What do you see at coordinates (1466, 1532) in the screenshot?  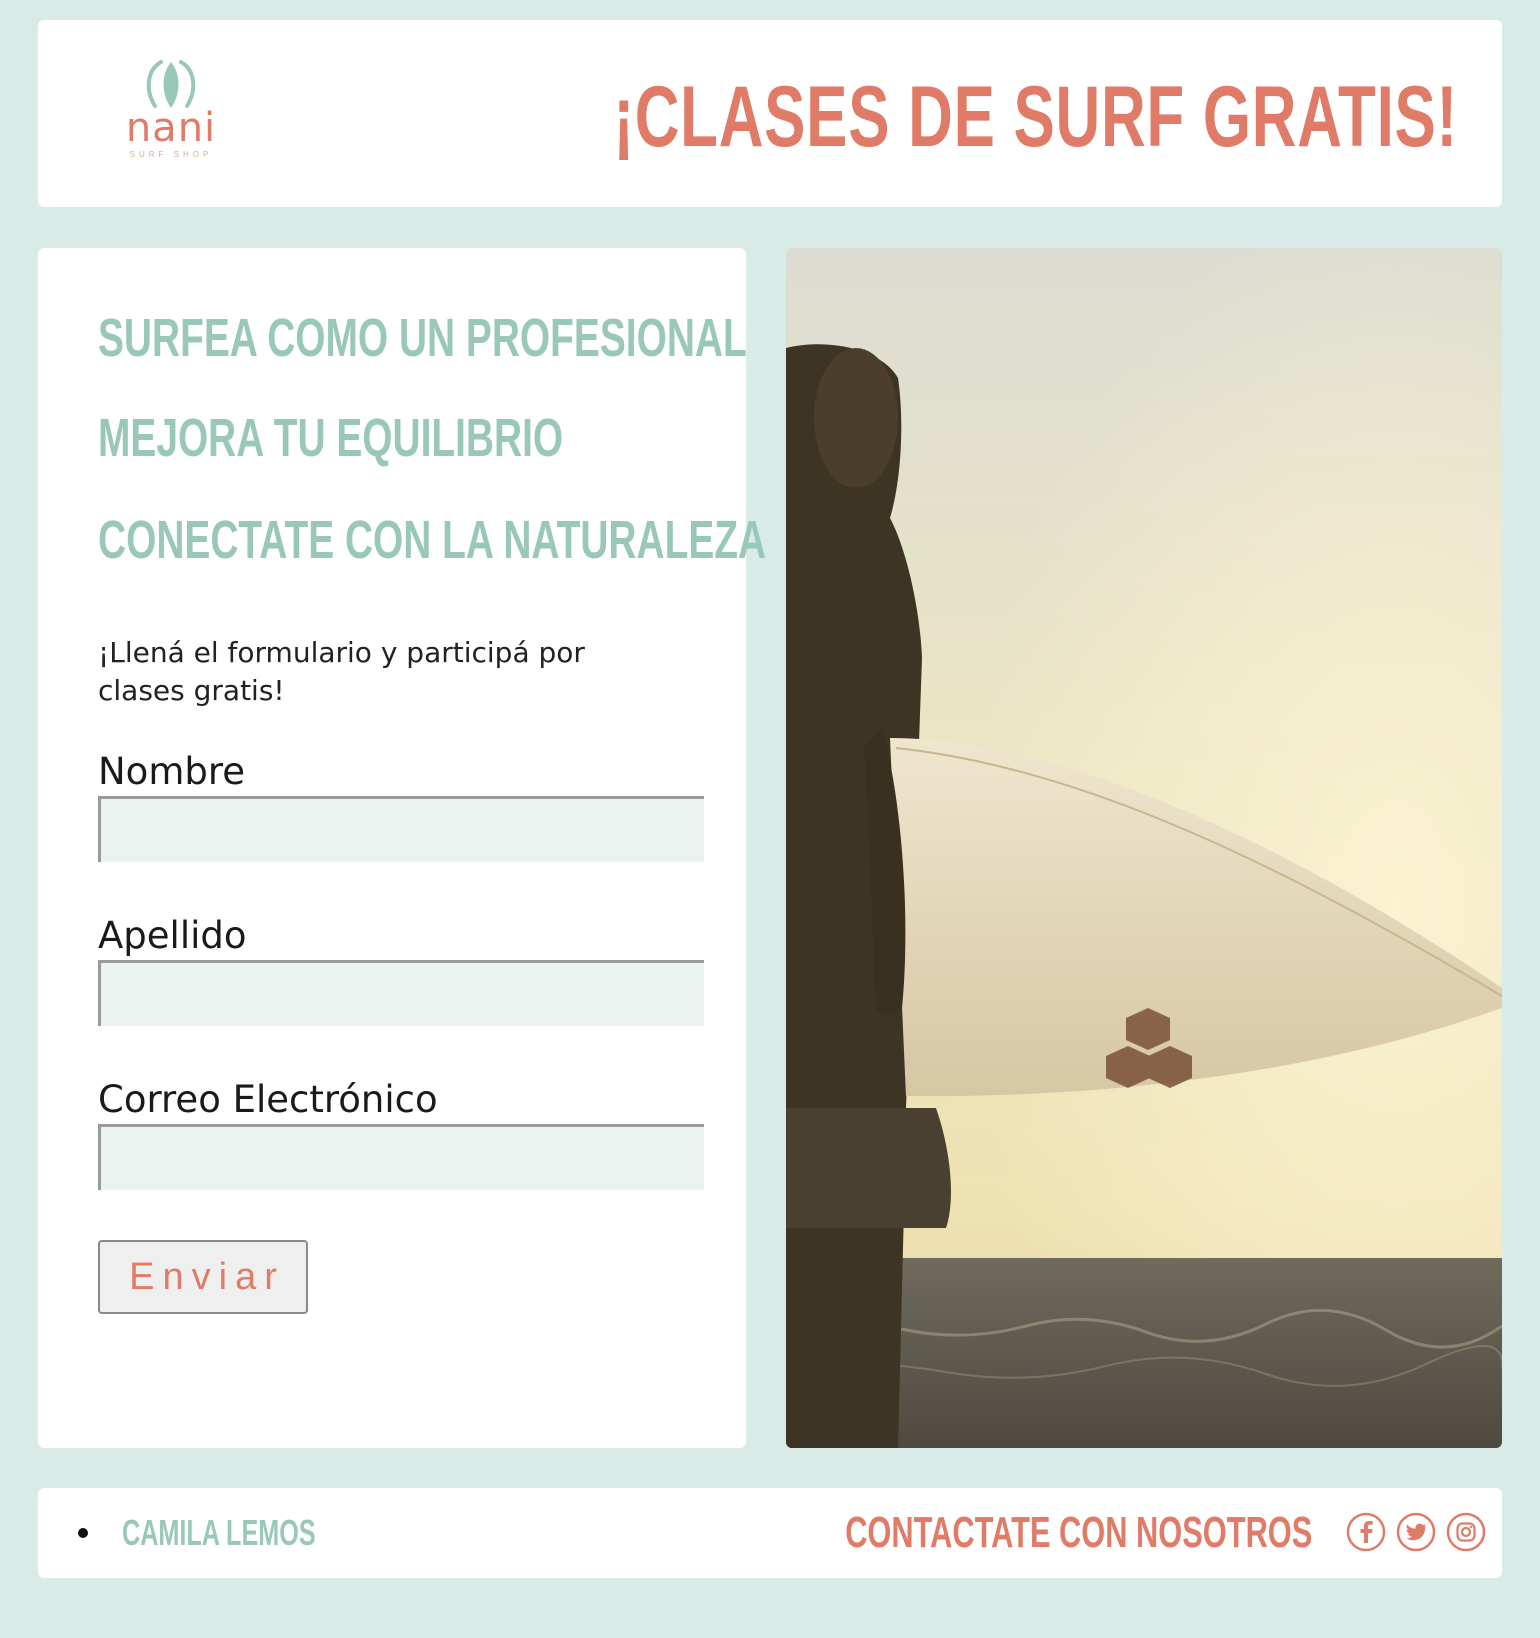 I see `instagram-icon` at bounding box center [1466, 1532].